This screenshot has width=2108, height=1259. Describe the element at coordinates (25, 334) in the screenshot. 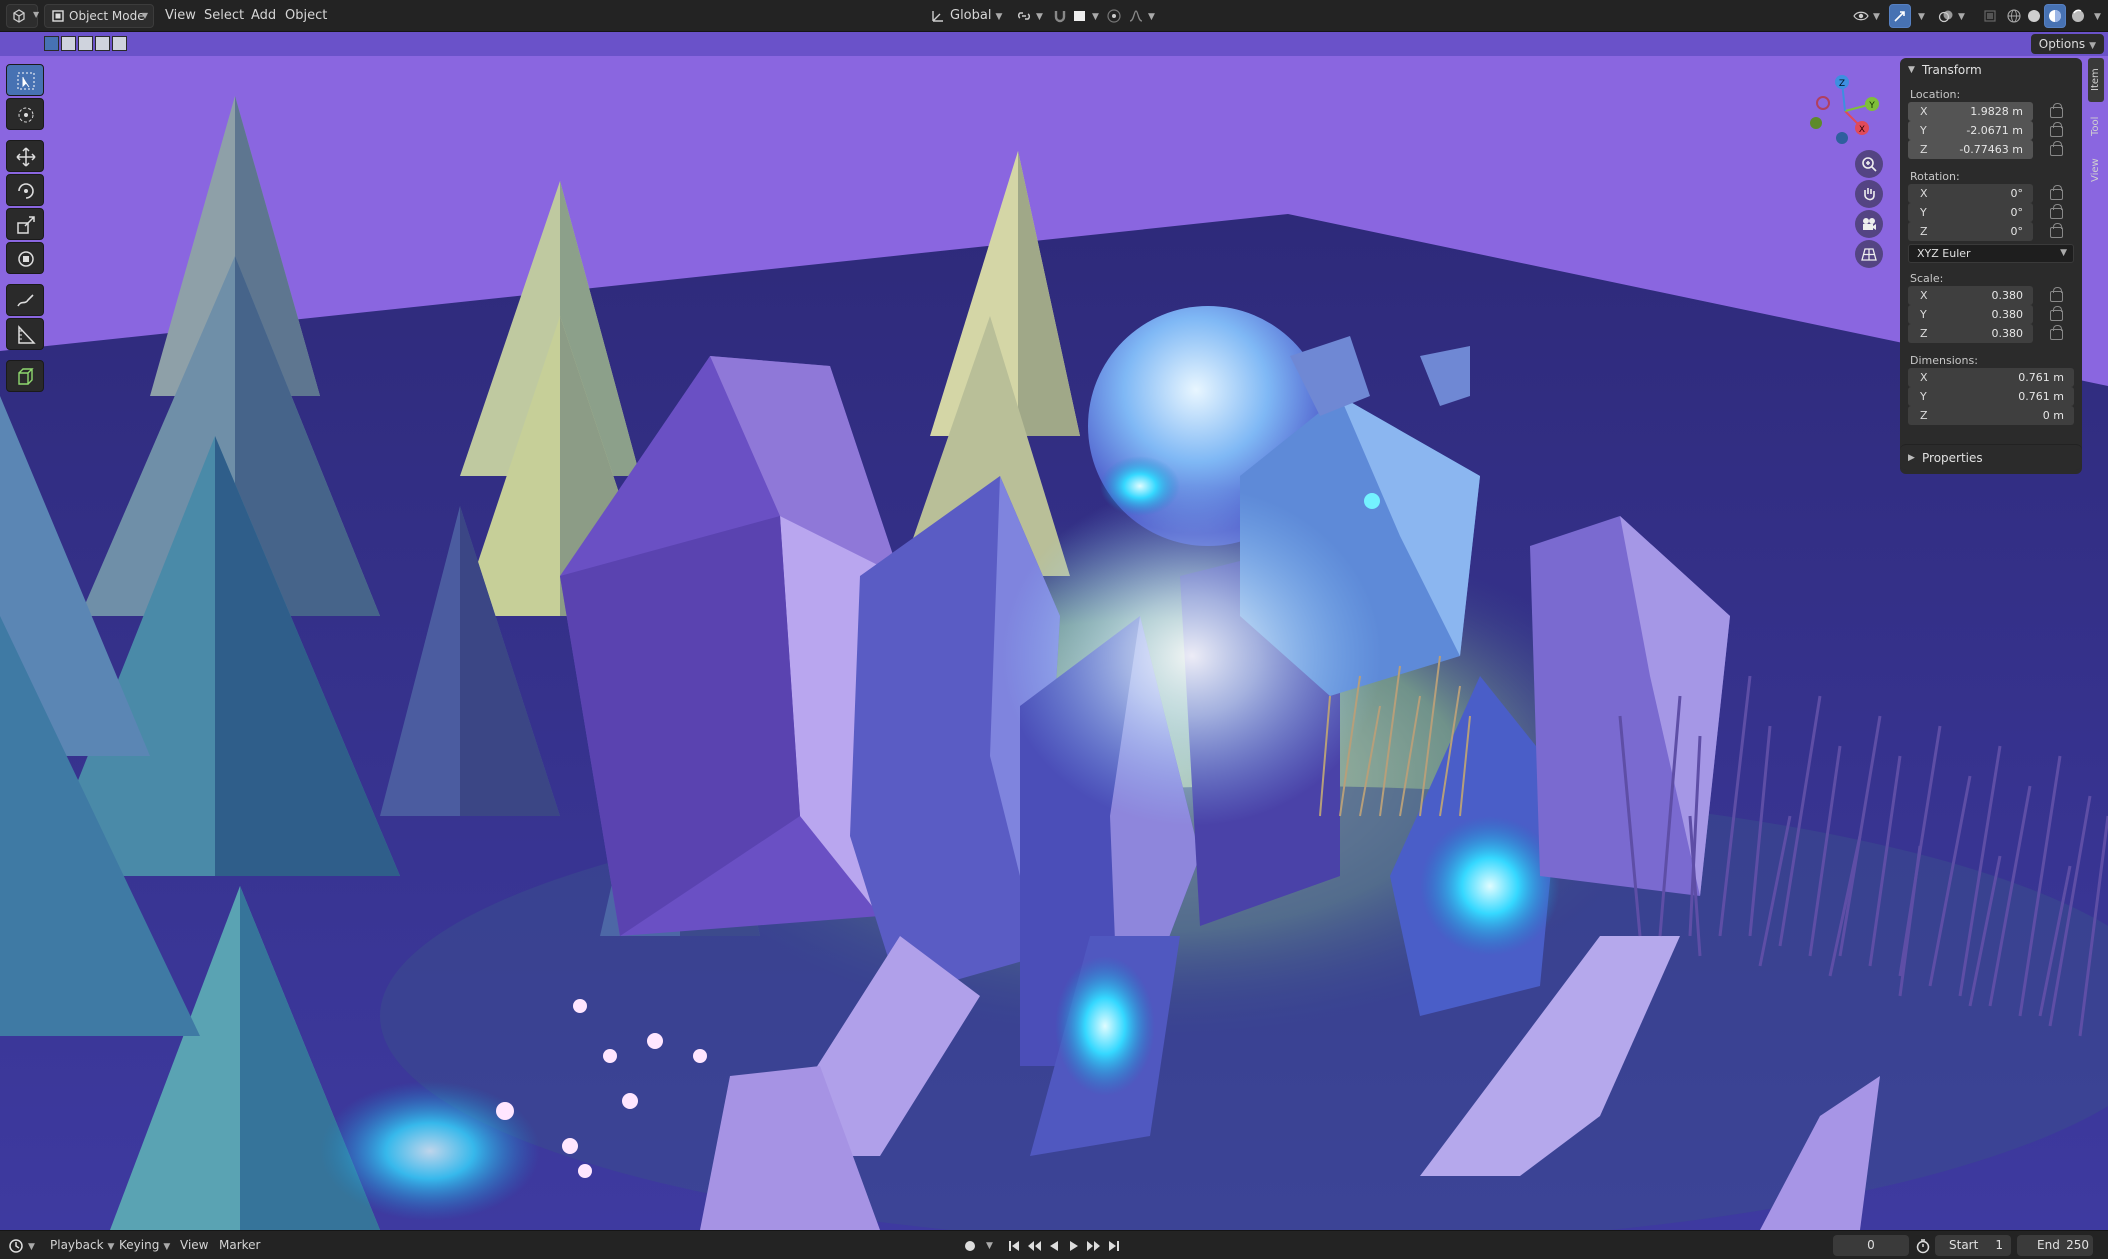

I see `measure-tool` at that location.